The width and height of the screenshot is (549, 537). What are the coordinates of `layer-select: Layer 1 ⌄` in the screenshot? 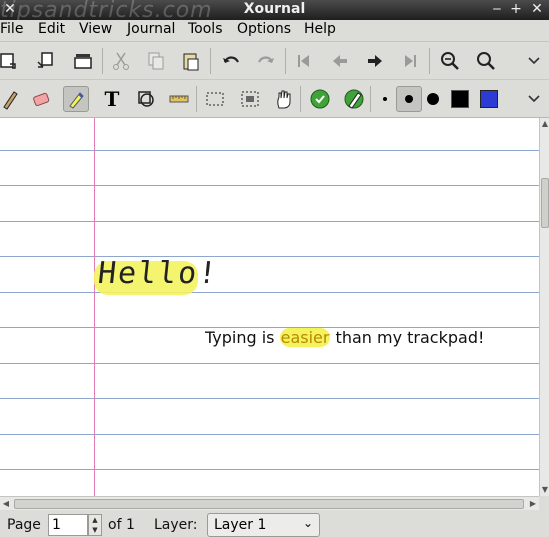 It's located at (263, 525).